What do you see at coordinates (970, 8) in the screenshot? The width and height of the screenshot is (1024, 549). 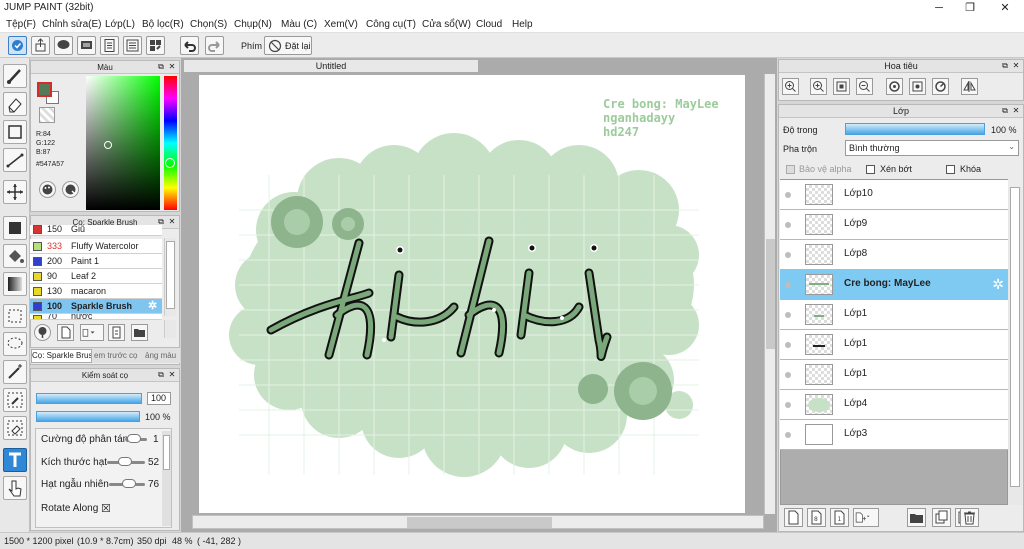 I see `maximize-button: ❐` at bounding box center [970, 8].